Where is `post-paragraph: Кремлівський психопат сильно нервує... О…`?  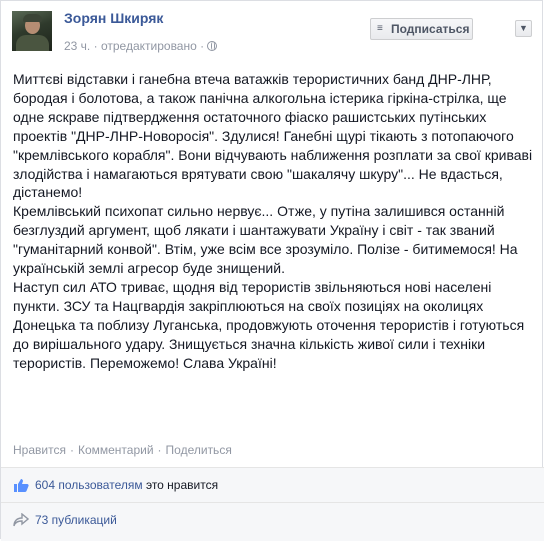
post-paragraph: Кремлівський психопат сильно нервує... О… is located at coordinates (265, 240).